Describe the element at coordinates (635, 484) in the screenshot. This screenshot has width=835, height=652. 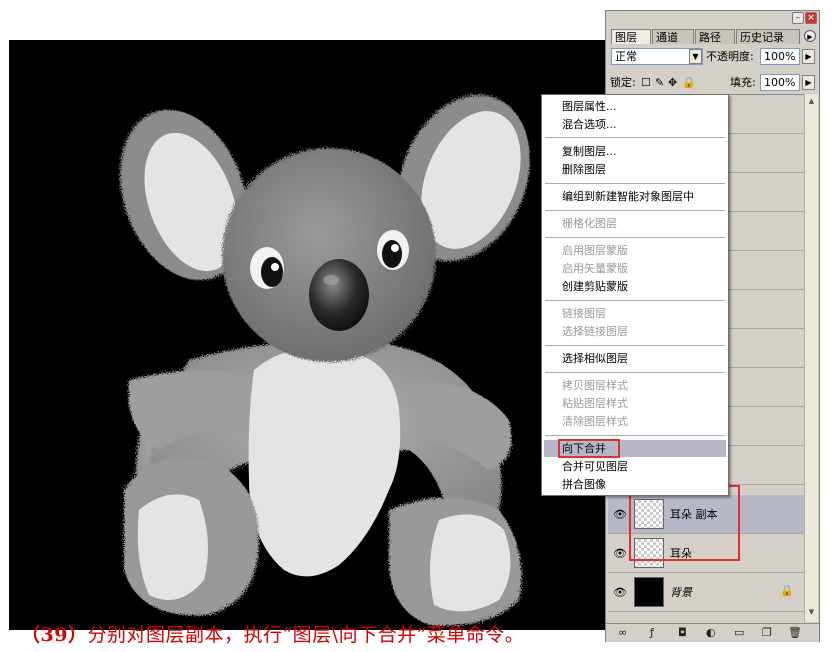
I see `menu-item-flatten-image: 拼合图像` at that location.